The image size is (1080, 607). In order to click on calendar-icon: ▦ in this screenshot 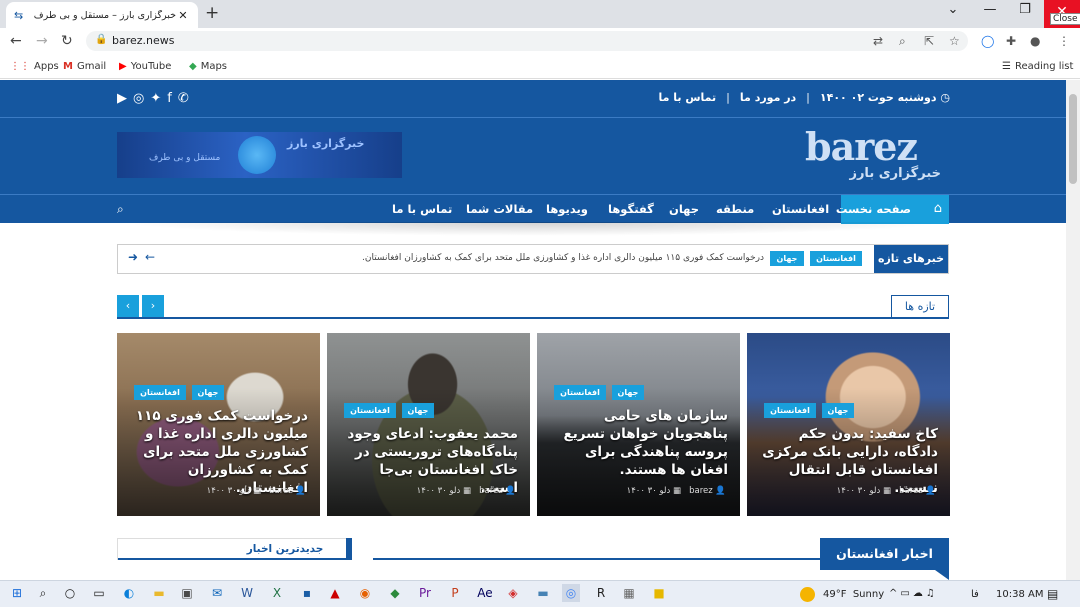, I will do `click(466, 491)`.